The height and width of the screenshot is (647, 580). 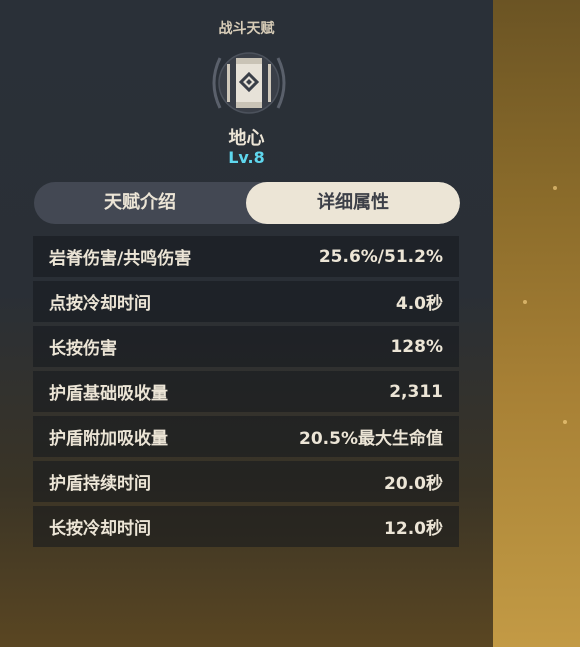 I want to click on stat-value: 12.0秒, so click(x=413, y=529).